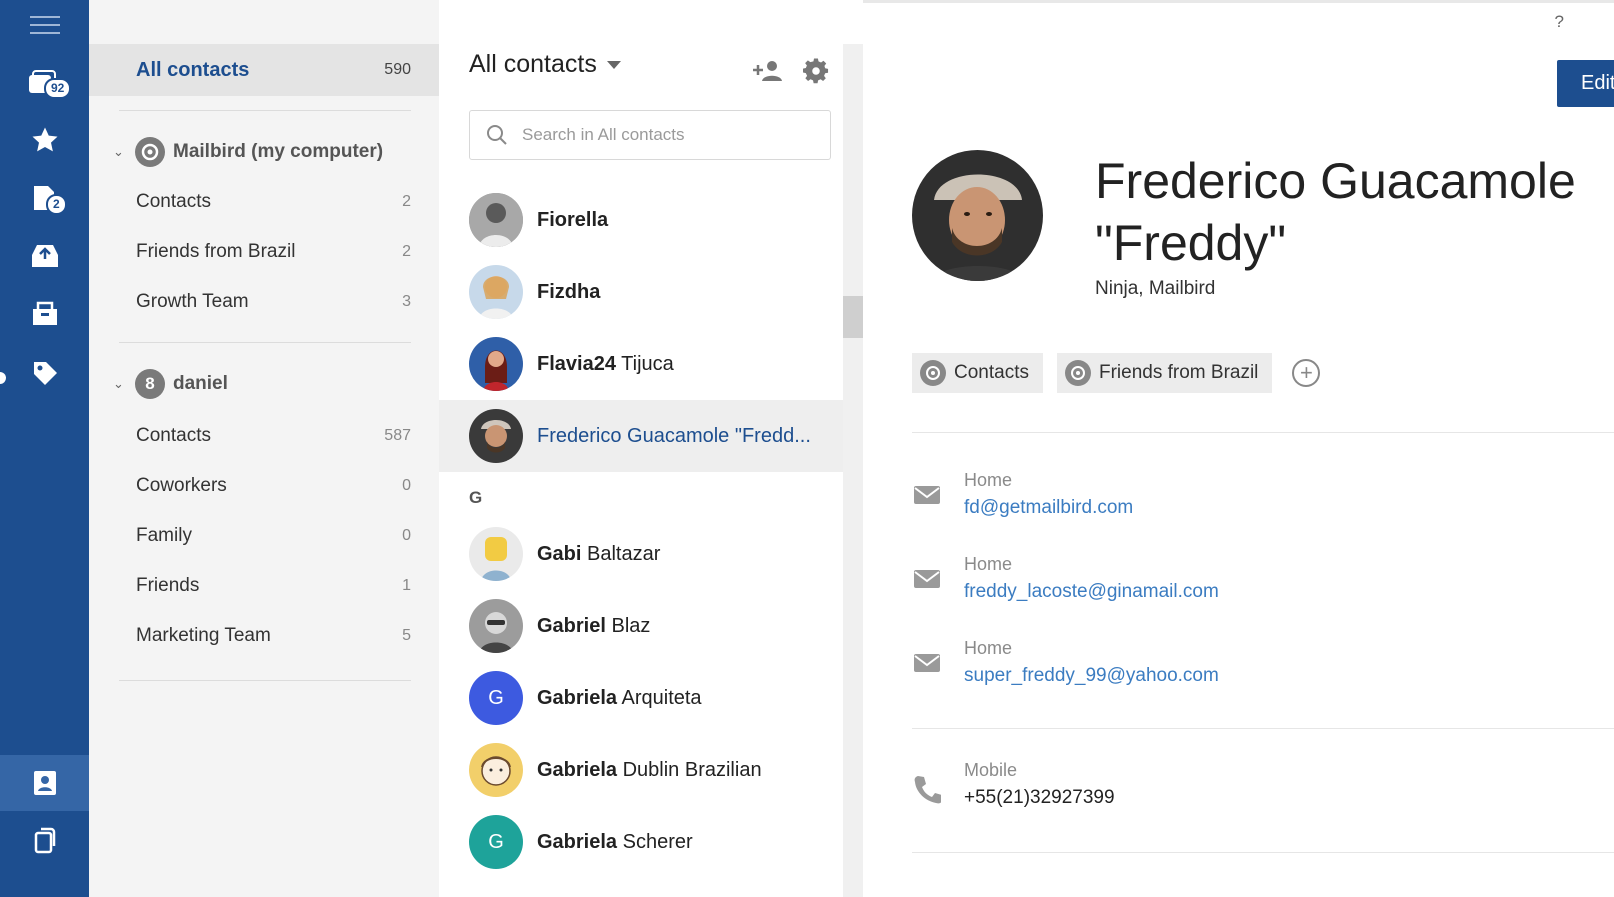 This screenshot has height=897, width=1614. What do you see at coordinates (1065, 662) in the screenshot?
I see `email-field: Home super_freddy_99@yahoo.com` at bounding box center [1065, 662].